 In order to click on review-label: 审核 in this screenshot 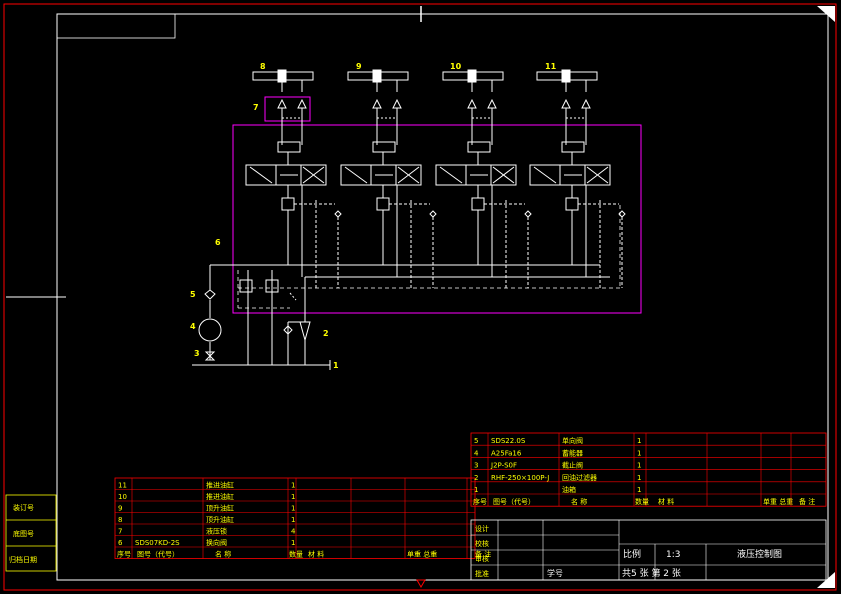, I will do `click(482, 558)`.